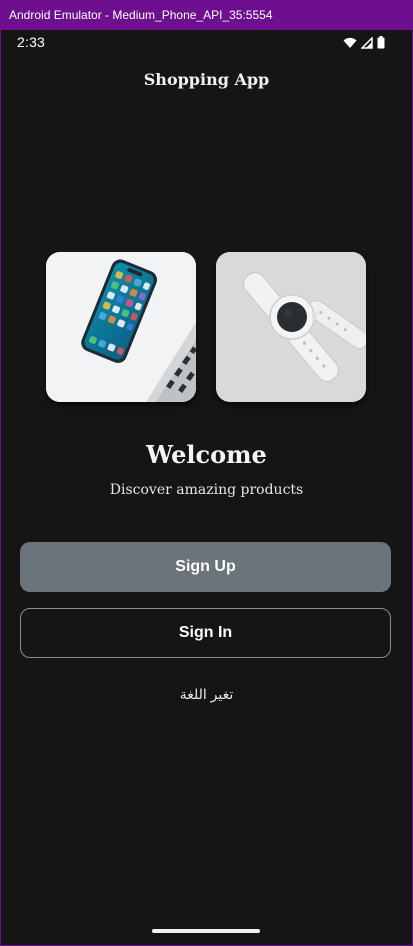 The width and height of the screenshot is (413, 946). I want to click on product-card-watch, so click(291, 327).